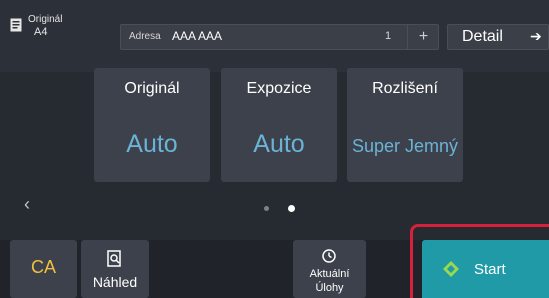 The width and height of the screenshot is (549, 298). Describe the element at coordinates (60, 29) in the screenshot. I see `original-size-indicator: Originál A4` at that location.